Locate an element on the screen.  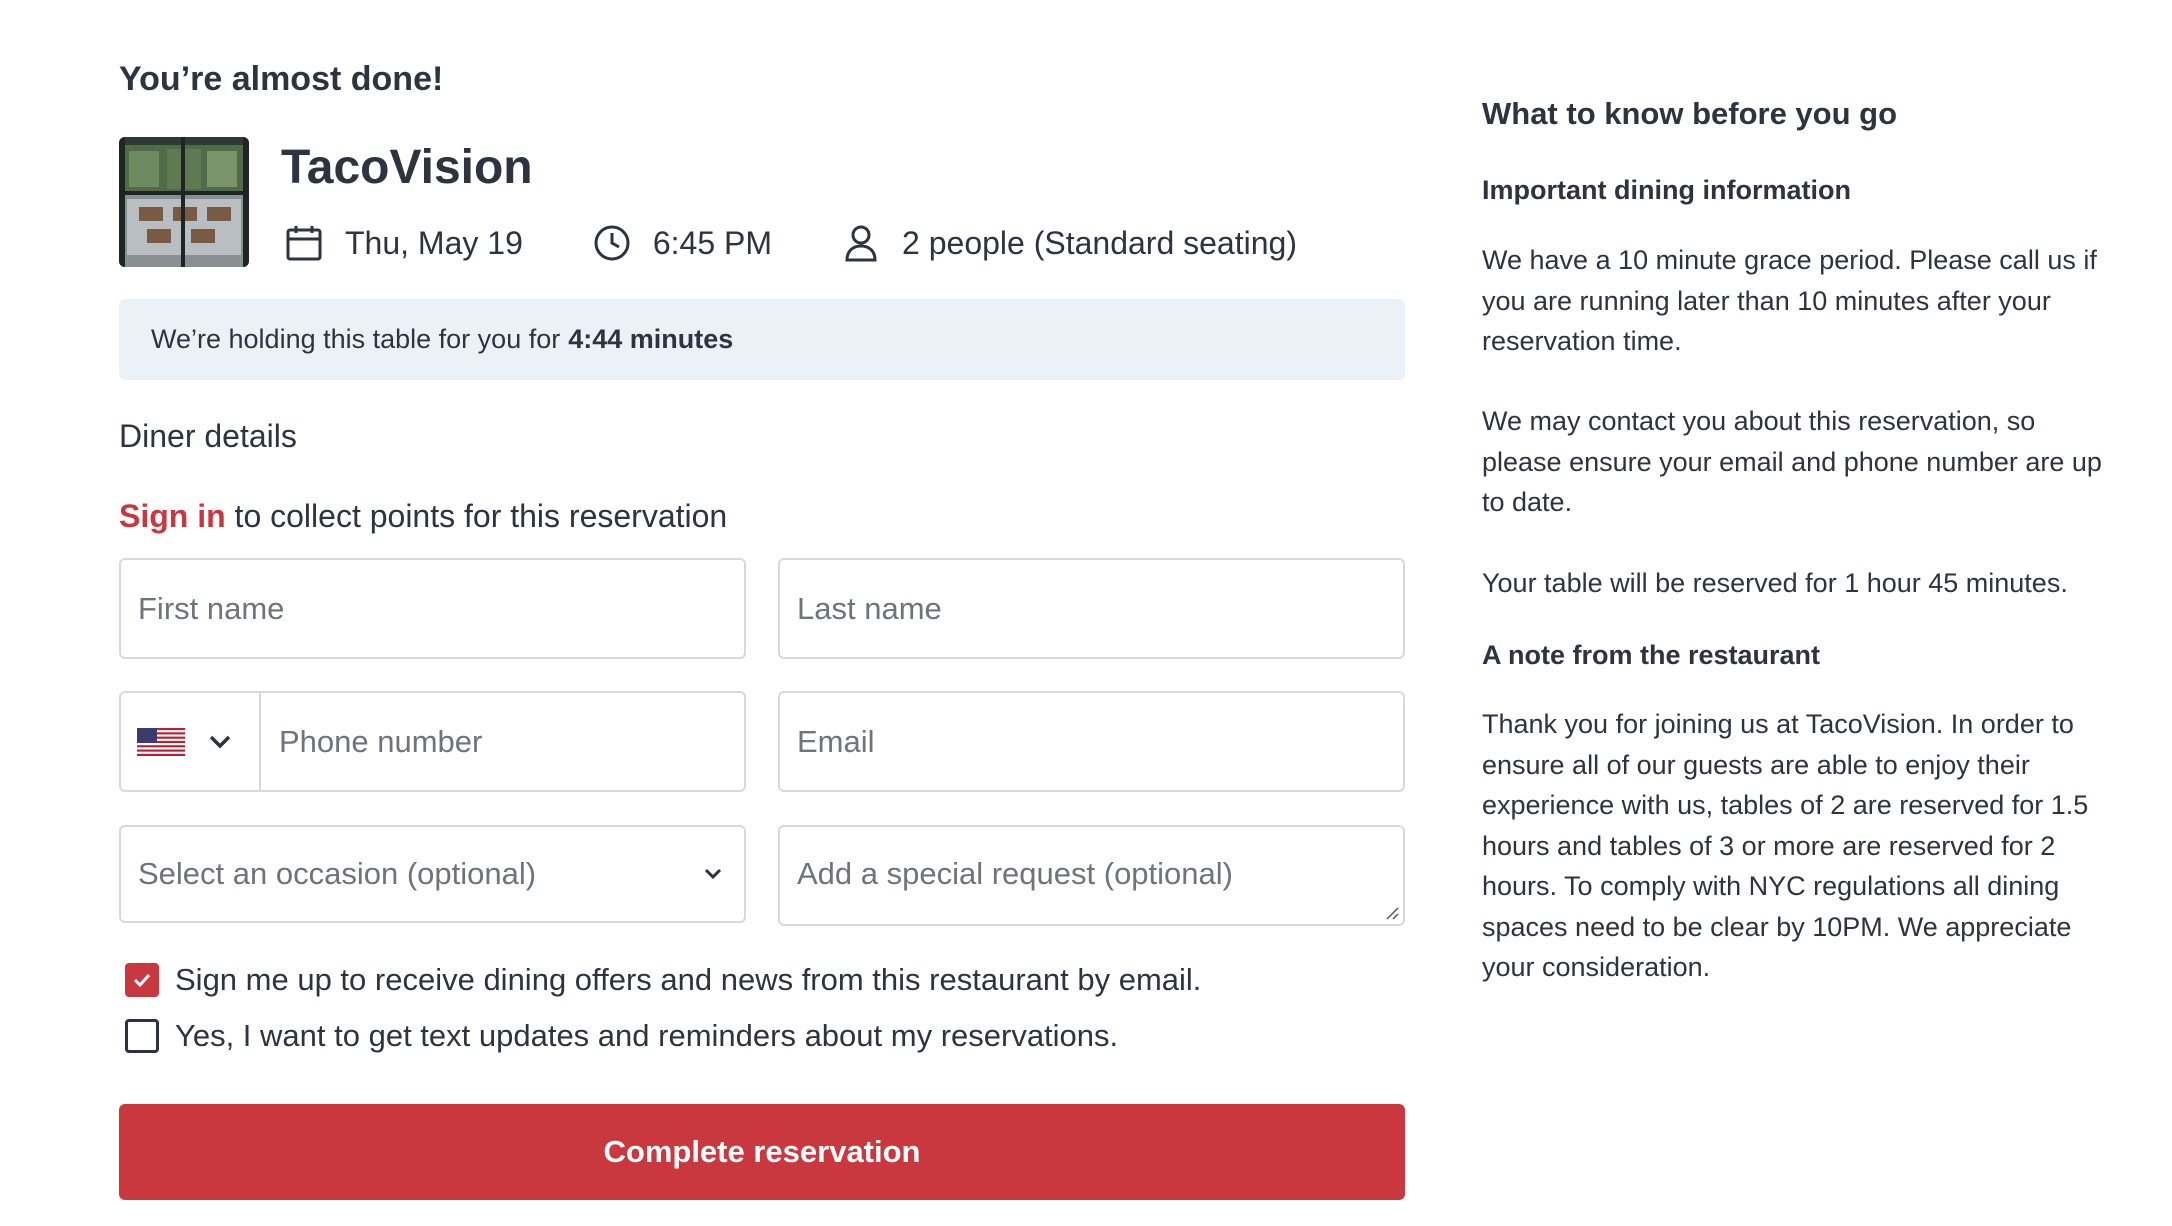
email-input is located at coordinates (1091, 741).